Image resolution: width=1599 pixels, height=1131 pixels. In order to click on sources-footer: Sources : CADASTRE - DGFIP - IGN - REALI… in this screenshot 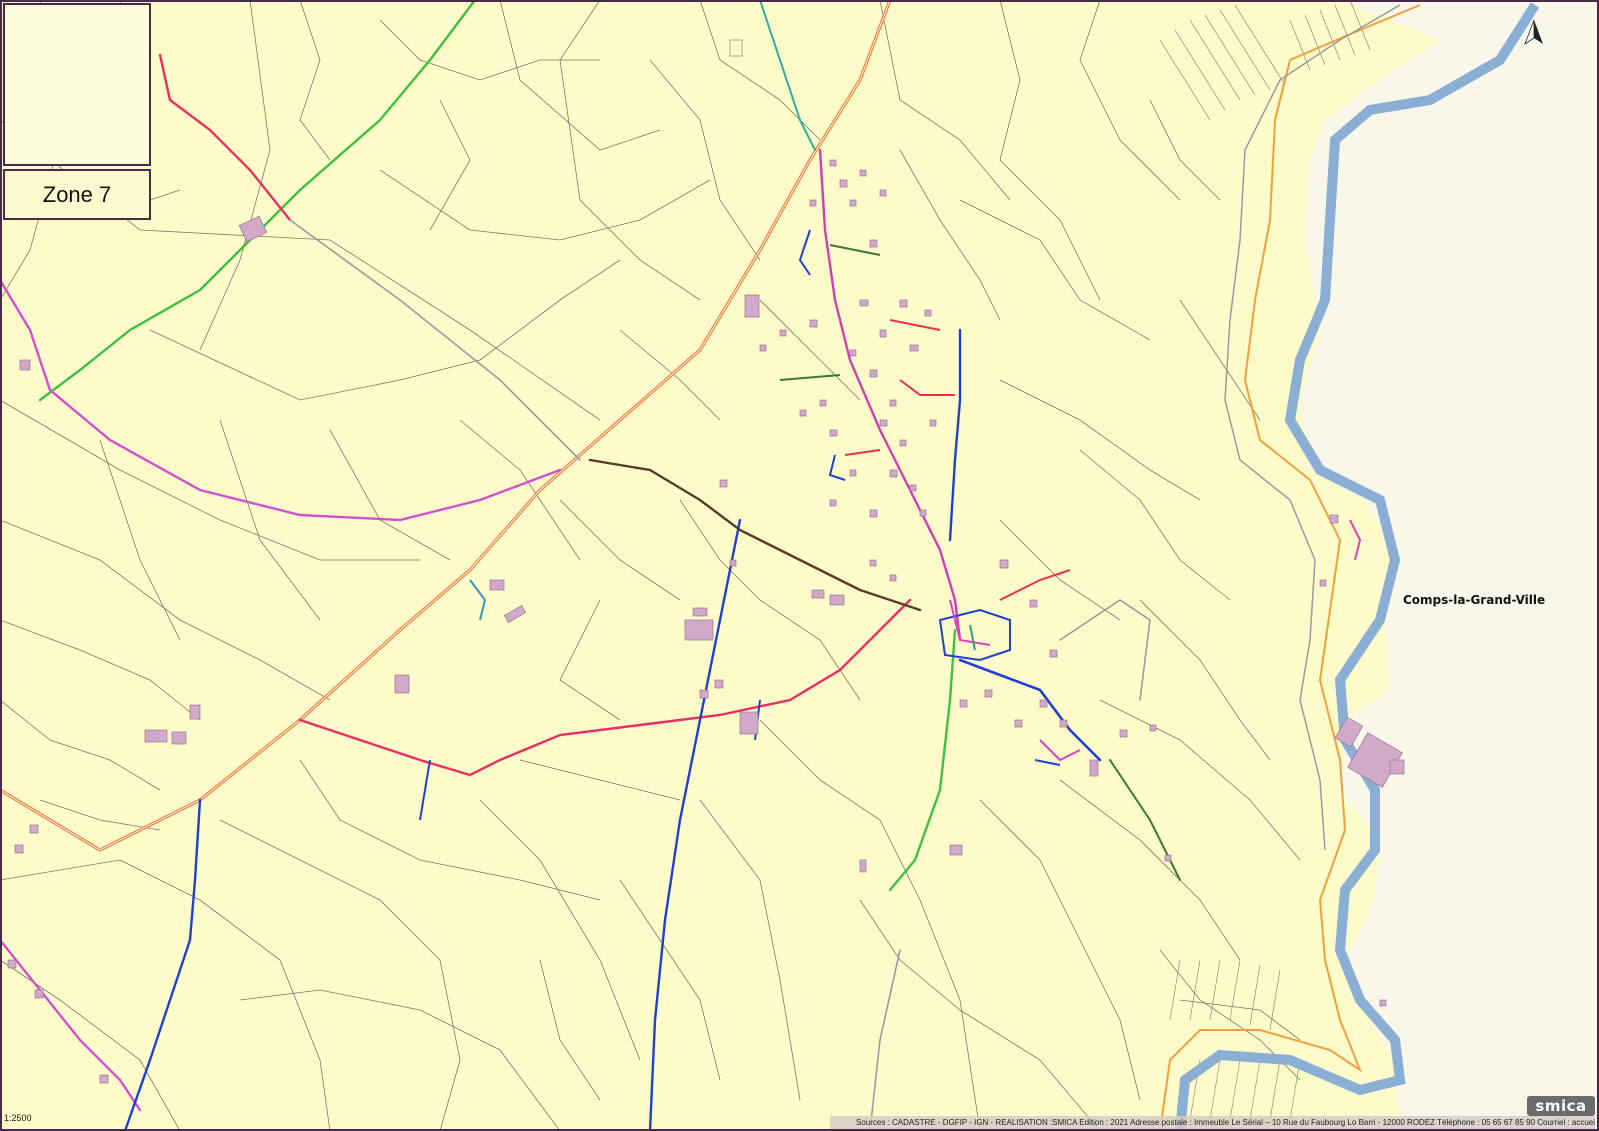, I will do `click(1212, 1122)`.